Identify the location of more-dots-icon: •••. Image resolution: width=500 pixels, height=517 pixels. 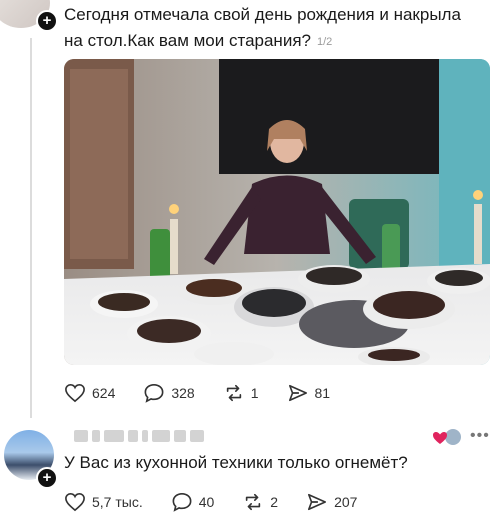
(480, 436).